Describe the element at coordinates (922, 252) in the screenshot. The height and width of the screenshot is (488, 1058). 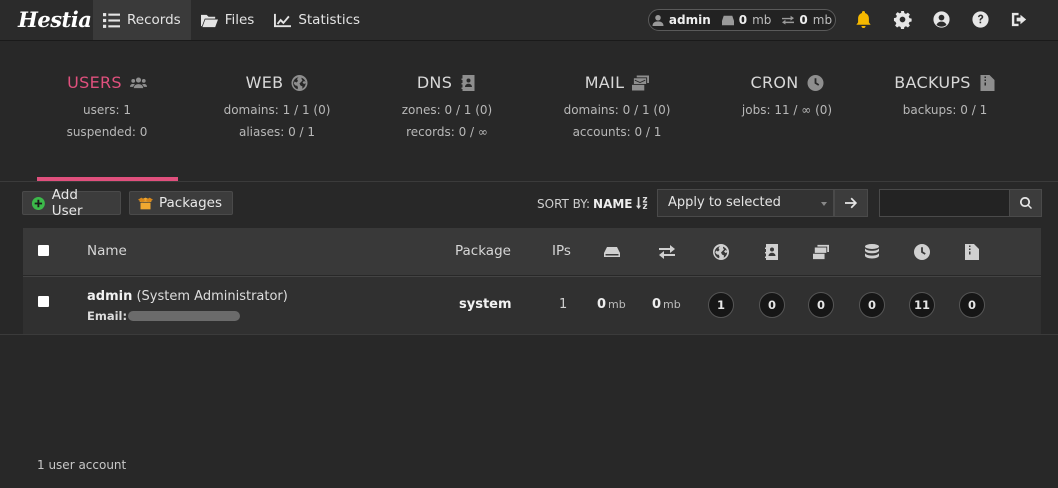
I see `header-cron` at that location.